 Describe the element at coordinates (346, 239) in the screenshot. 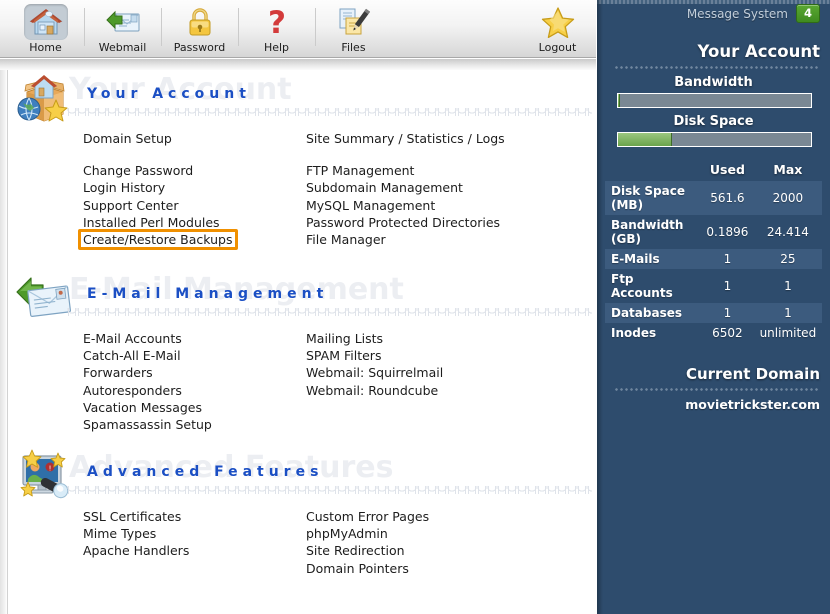

I see `link-file-manager: File Manager` at that location.